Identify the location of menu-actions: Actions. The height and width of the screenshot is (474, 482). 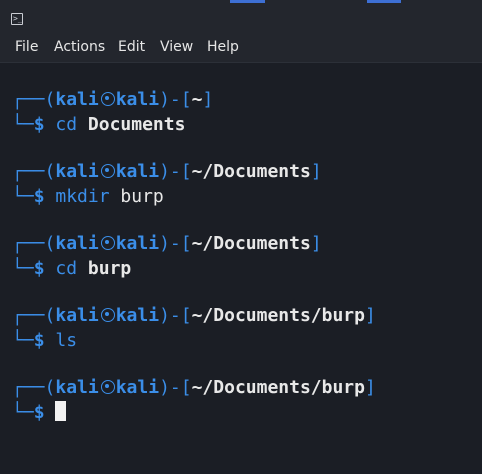
(79, 47).